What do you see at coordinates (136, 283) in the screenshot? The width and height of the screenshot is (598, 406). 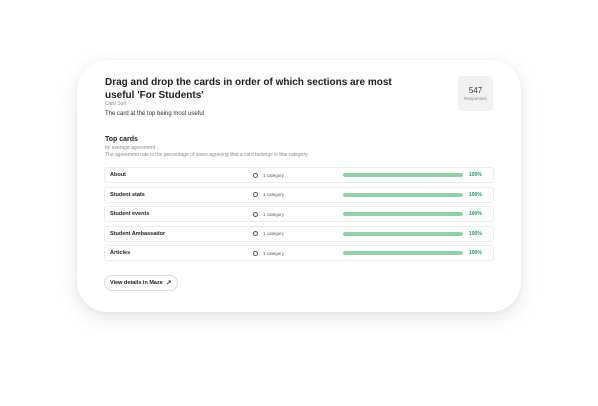 I see `view-details-label: View details in Maze` at bounding box center [136, 283].